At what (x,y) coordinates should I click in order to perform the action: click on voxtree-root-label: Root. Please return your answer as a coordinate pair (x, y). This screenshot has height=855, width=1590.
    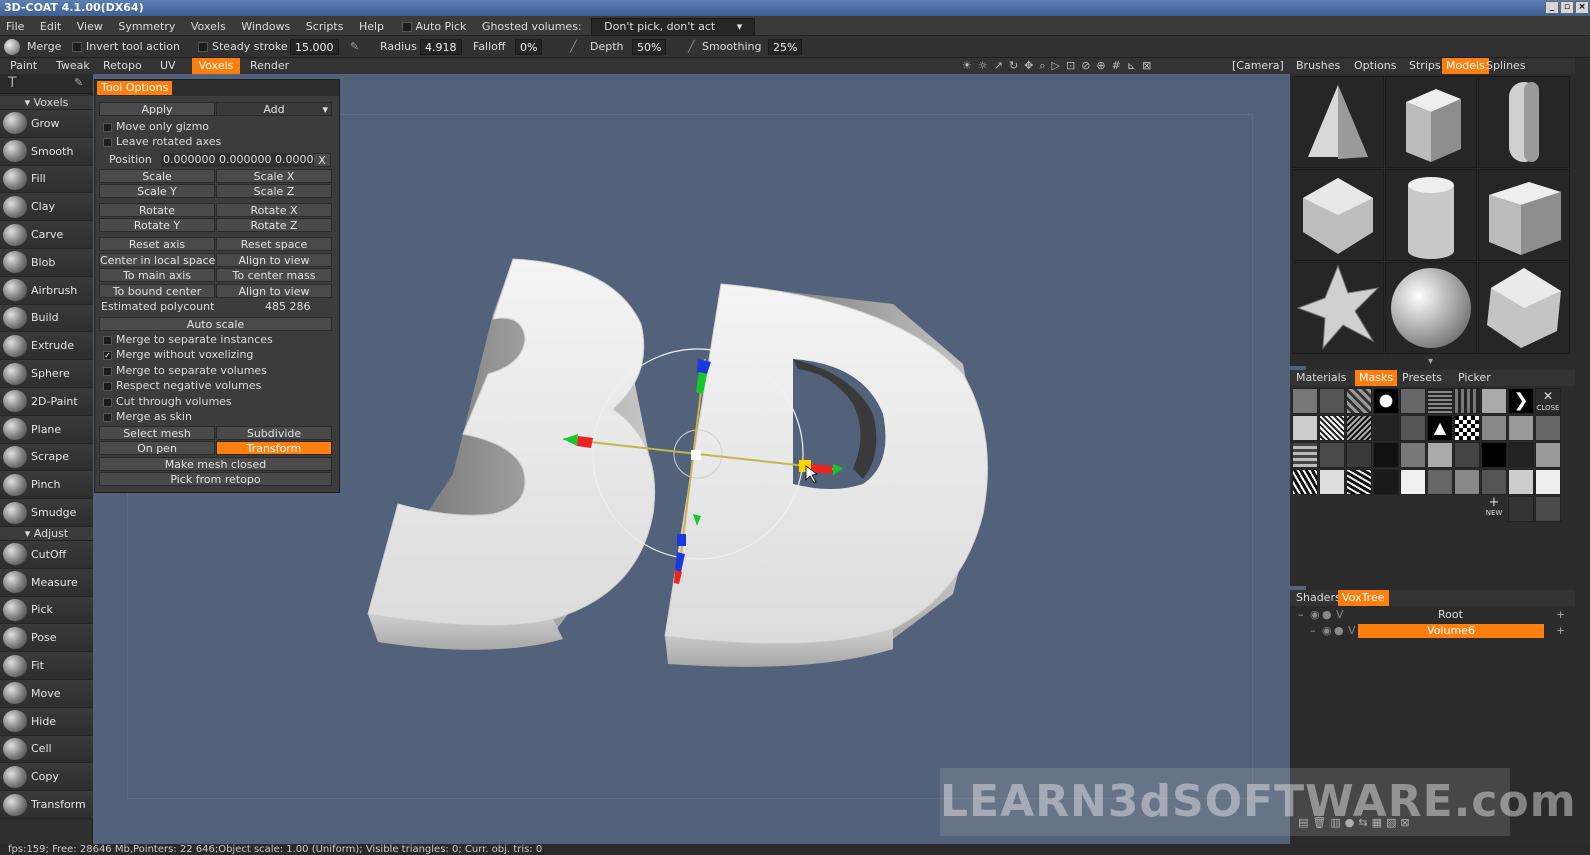
    Looking at the image, I should click on (1450, 615).